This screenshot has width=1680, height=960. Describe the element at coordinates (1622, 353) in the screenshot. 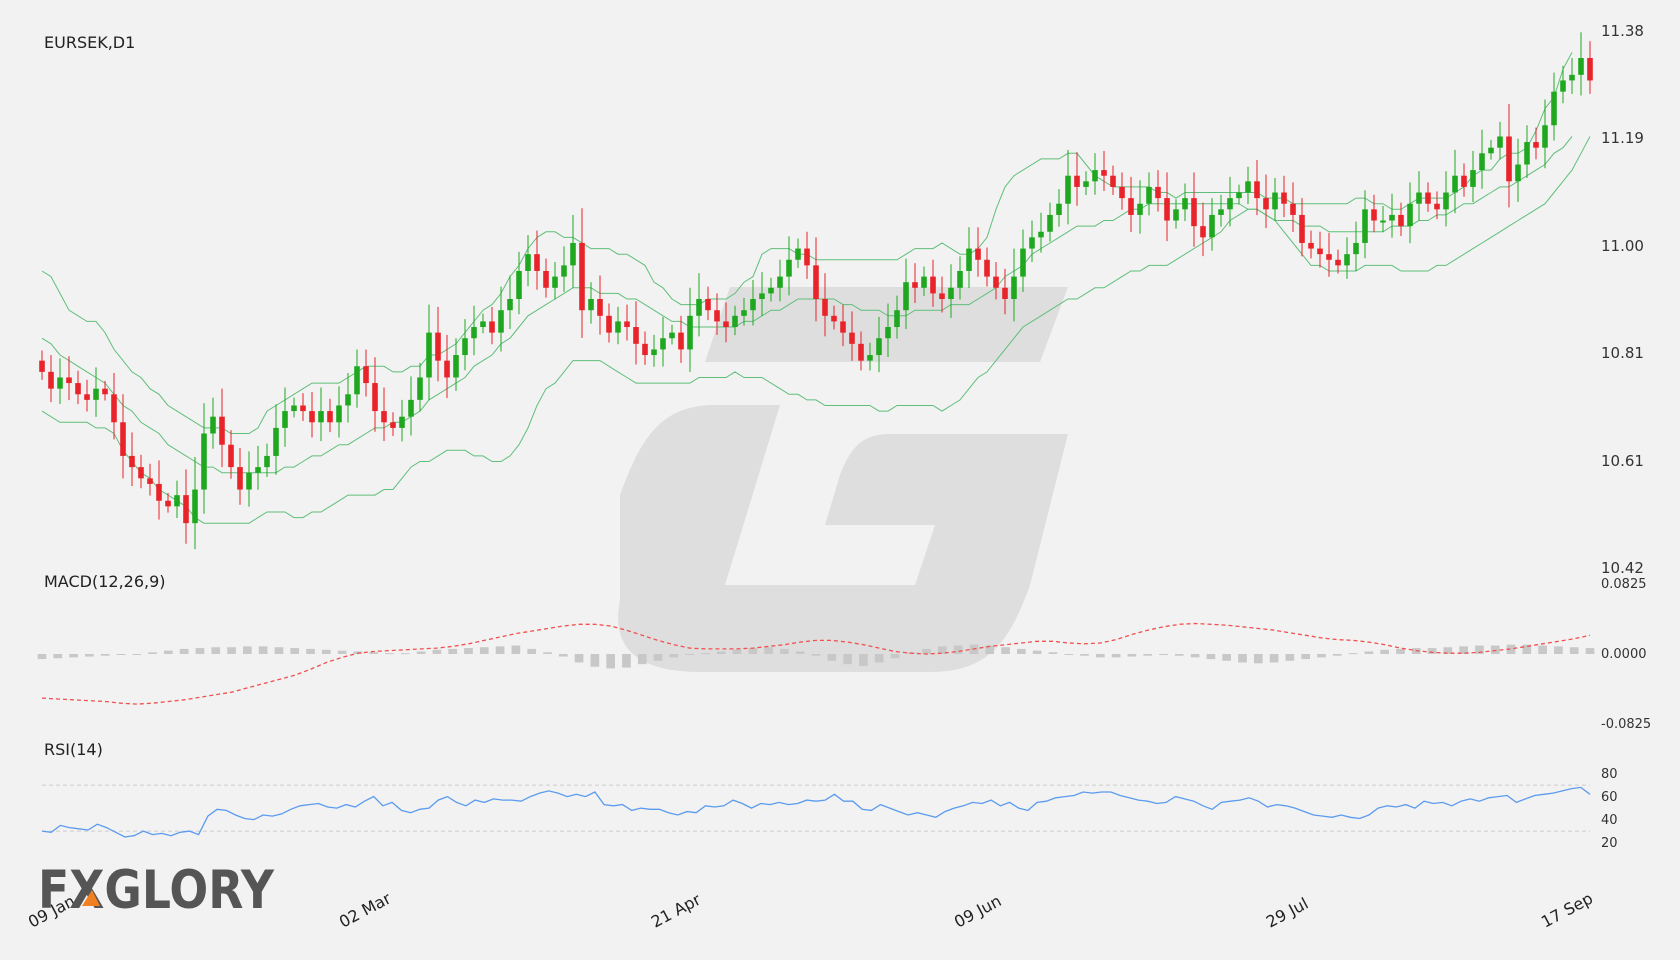

I see `price-tick-4: 10.81` at that location.